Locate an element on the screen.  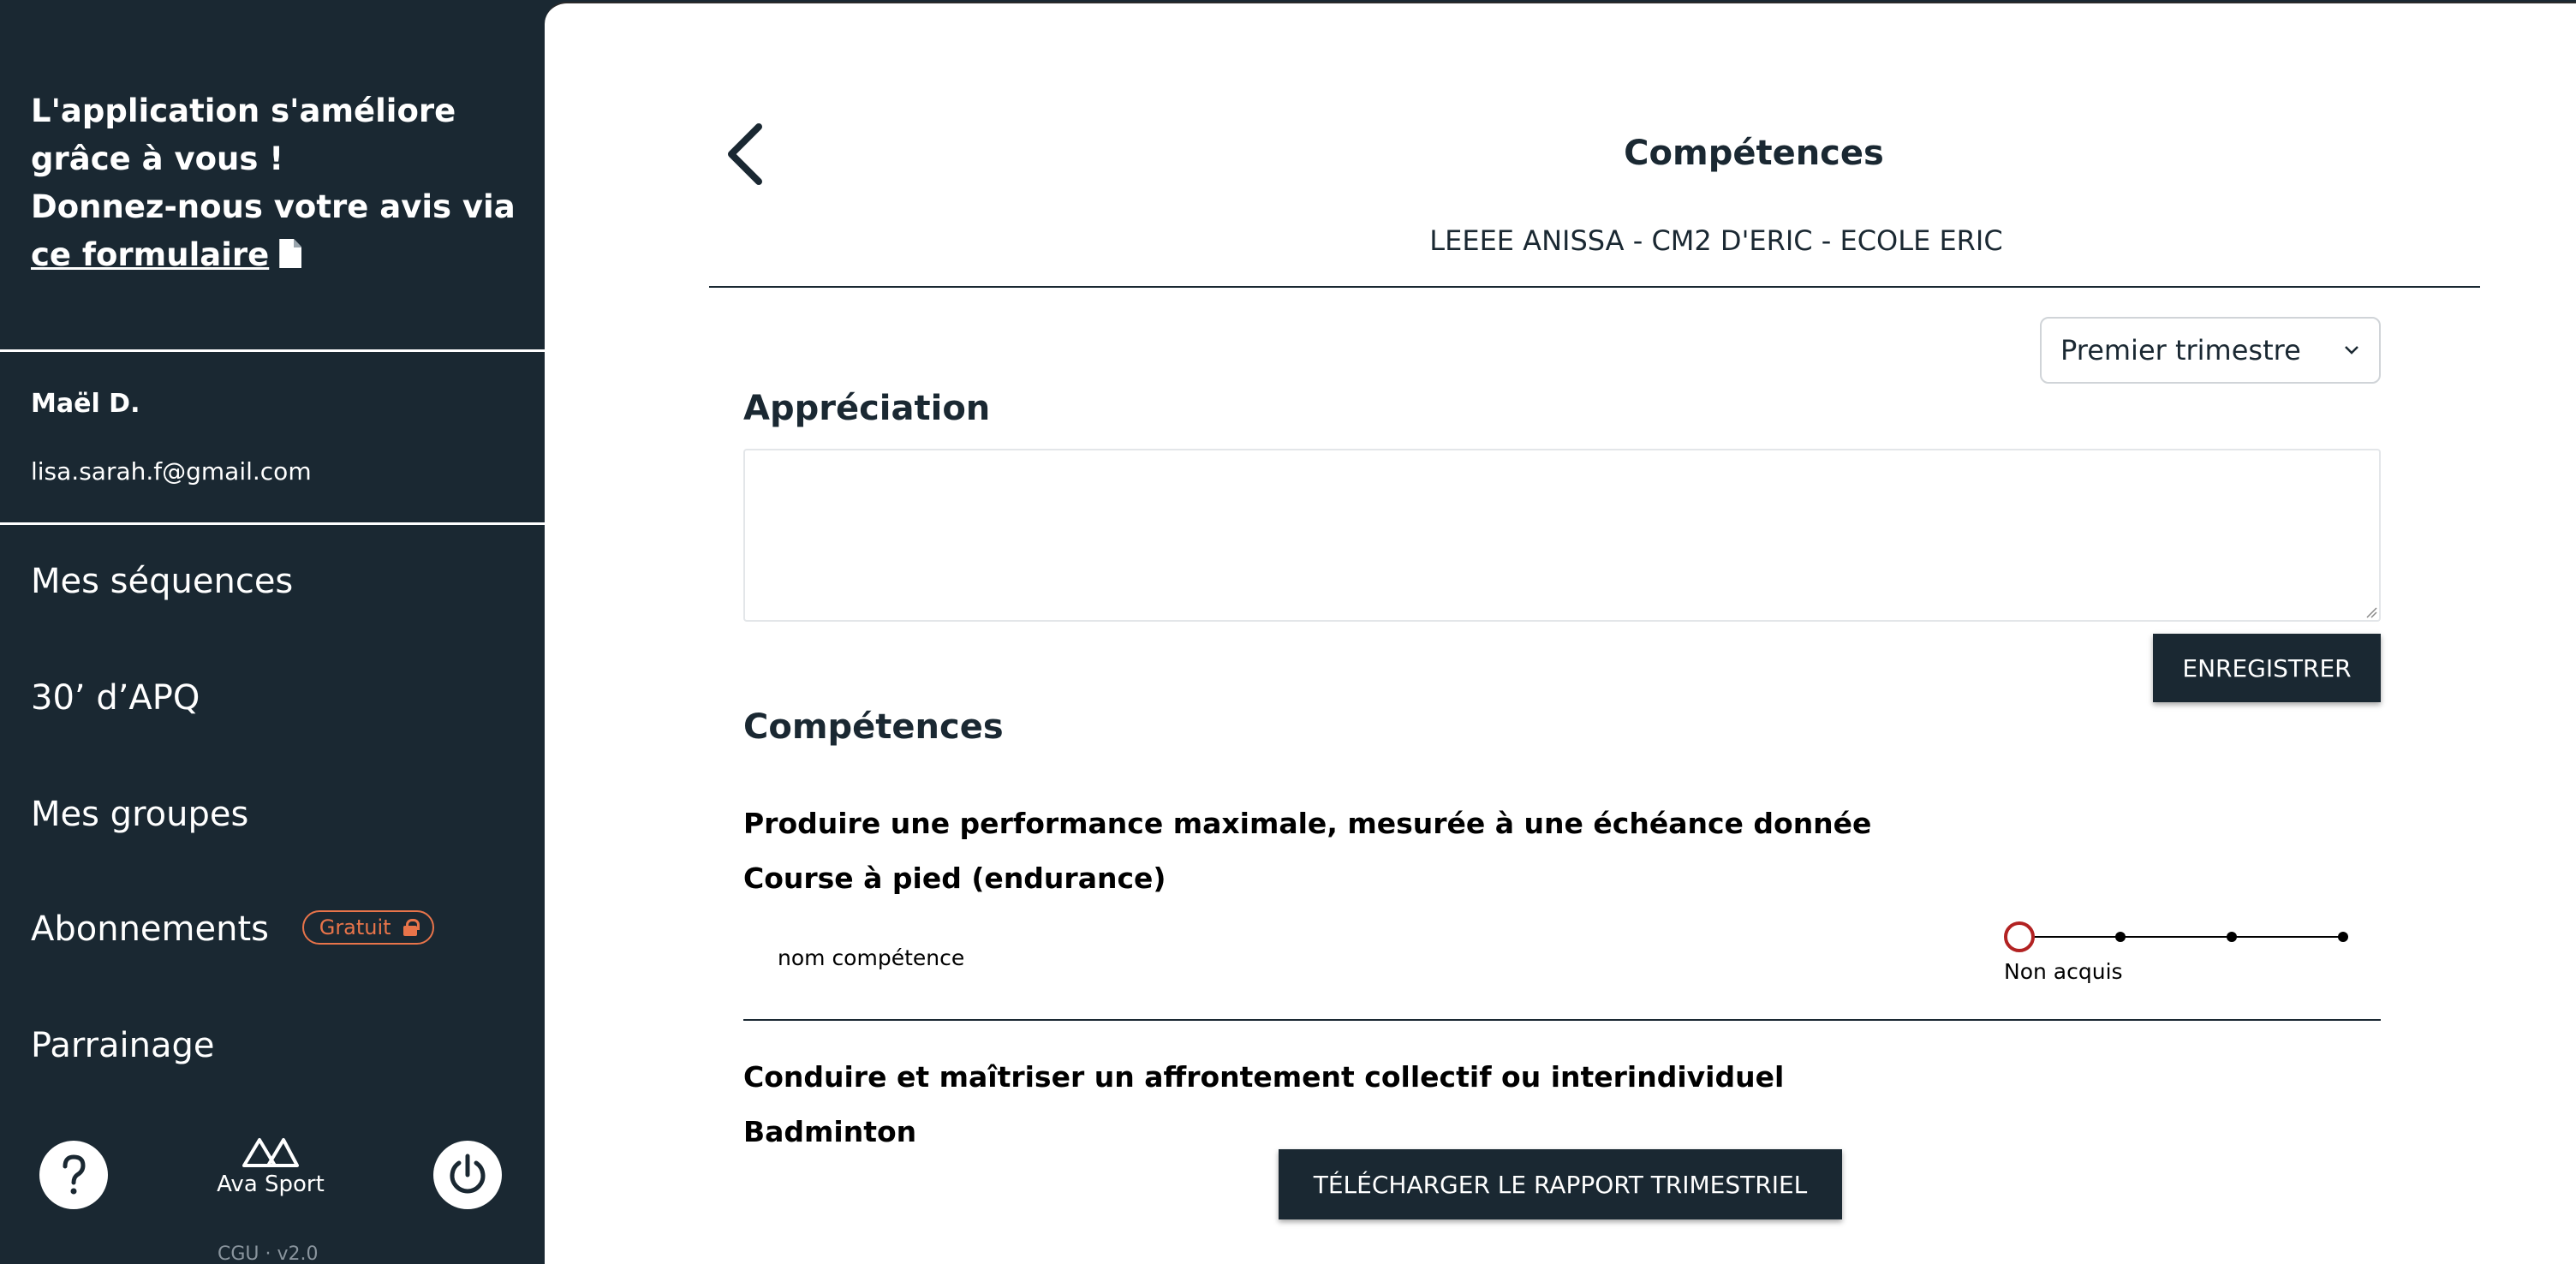
sidebar-item-label: Mes séquences is located at coordinates (162, 581).